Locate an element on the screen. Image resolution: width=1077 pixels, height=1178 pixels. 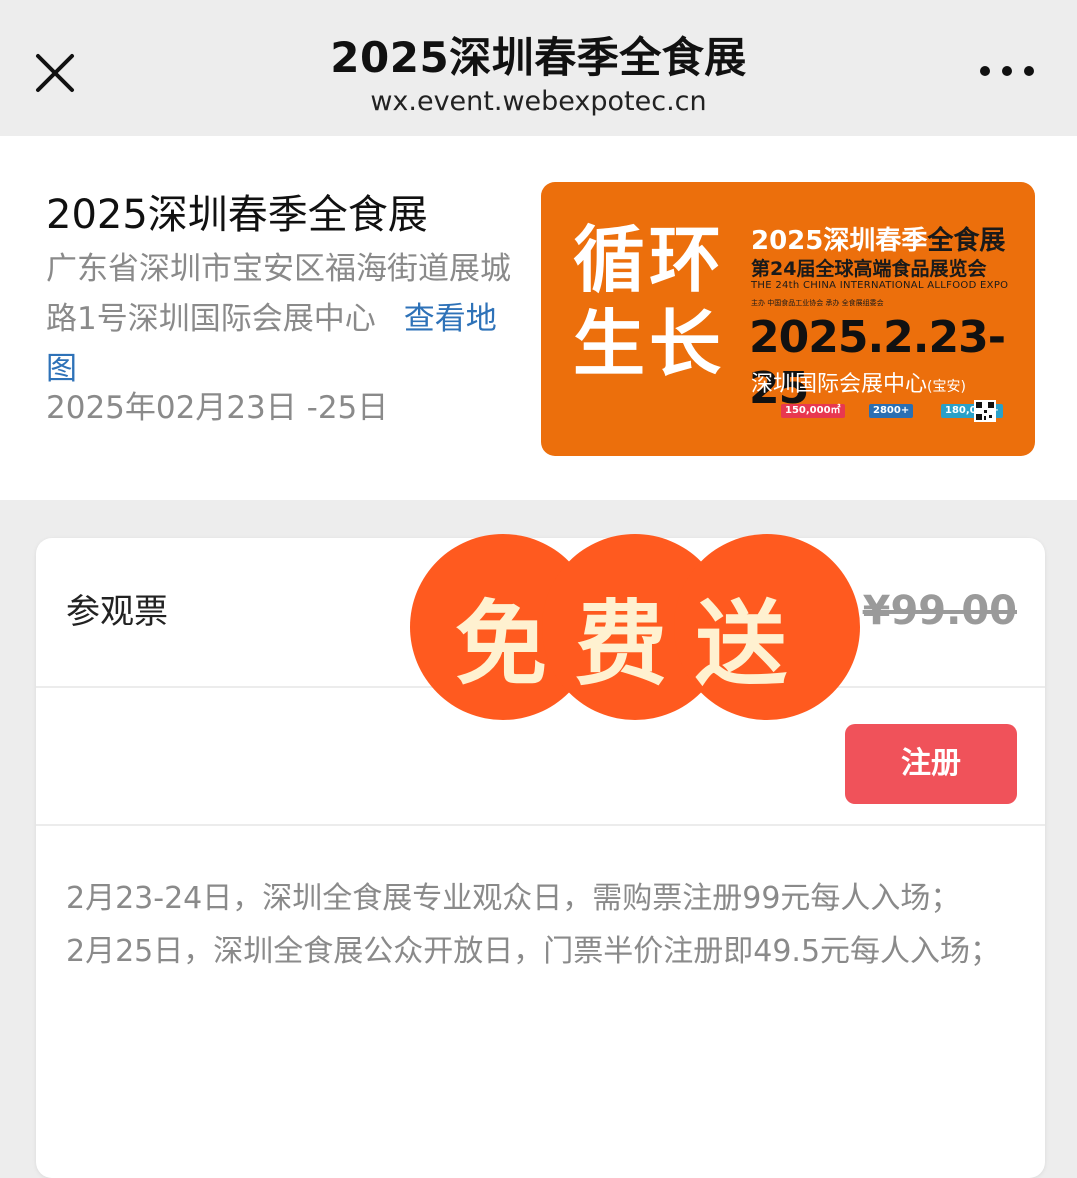
poster-title: 2025深圳春季全食展 is located at coordinates (878, 238).